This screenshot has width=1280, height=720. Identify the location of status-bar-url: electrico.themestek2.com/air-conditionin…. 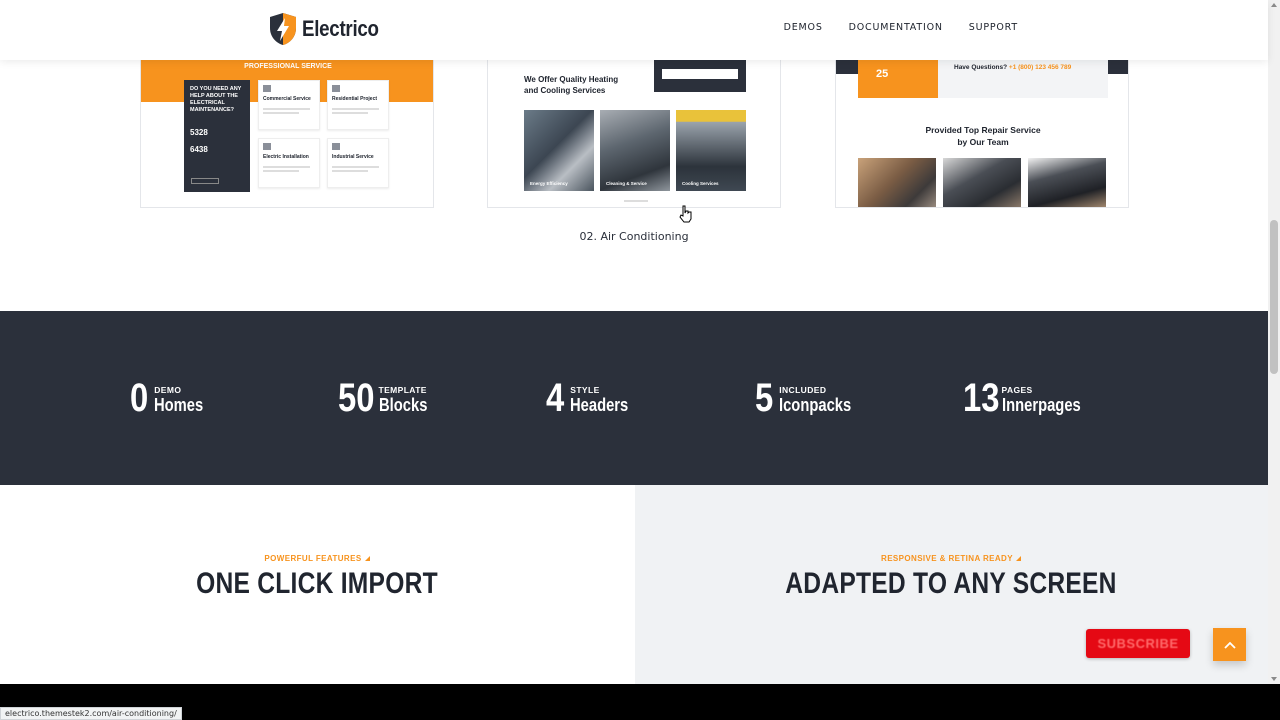
(91, 713).